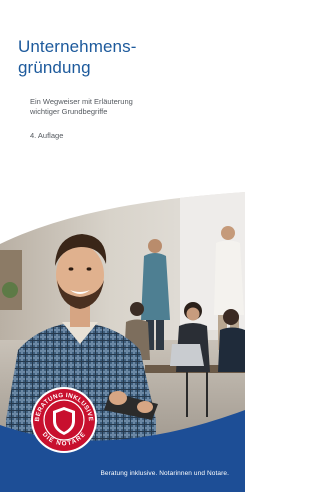 This screenshot has height=492, width=320. I want to click on beratung-inklusive-seal-icon: BERATUNG INKLUSIVE DIE NOTARE, so click(64, 420).